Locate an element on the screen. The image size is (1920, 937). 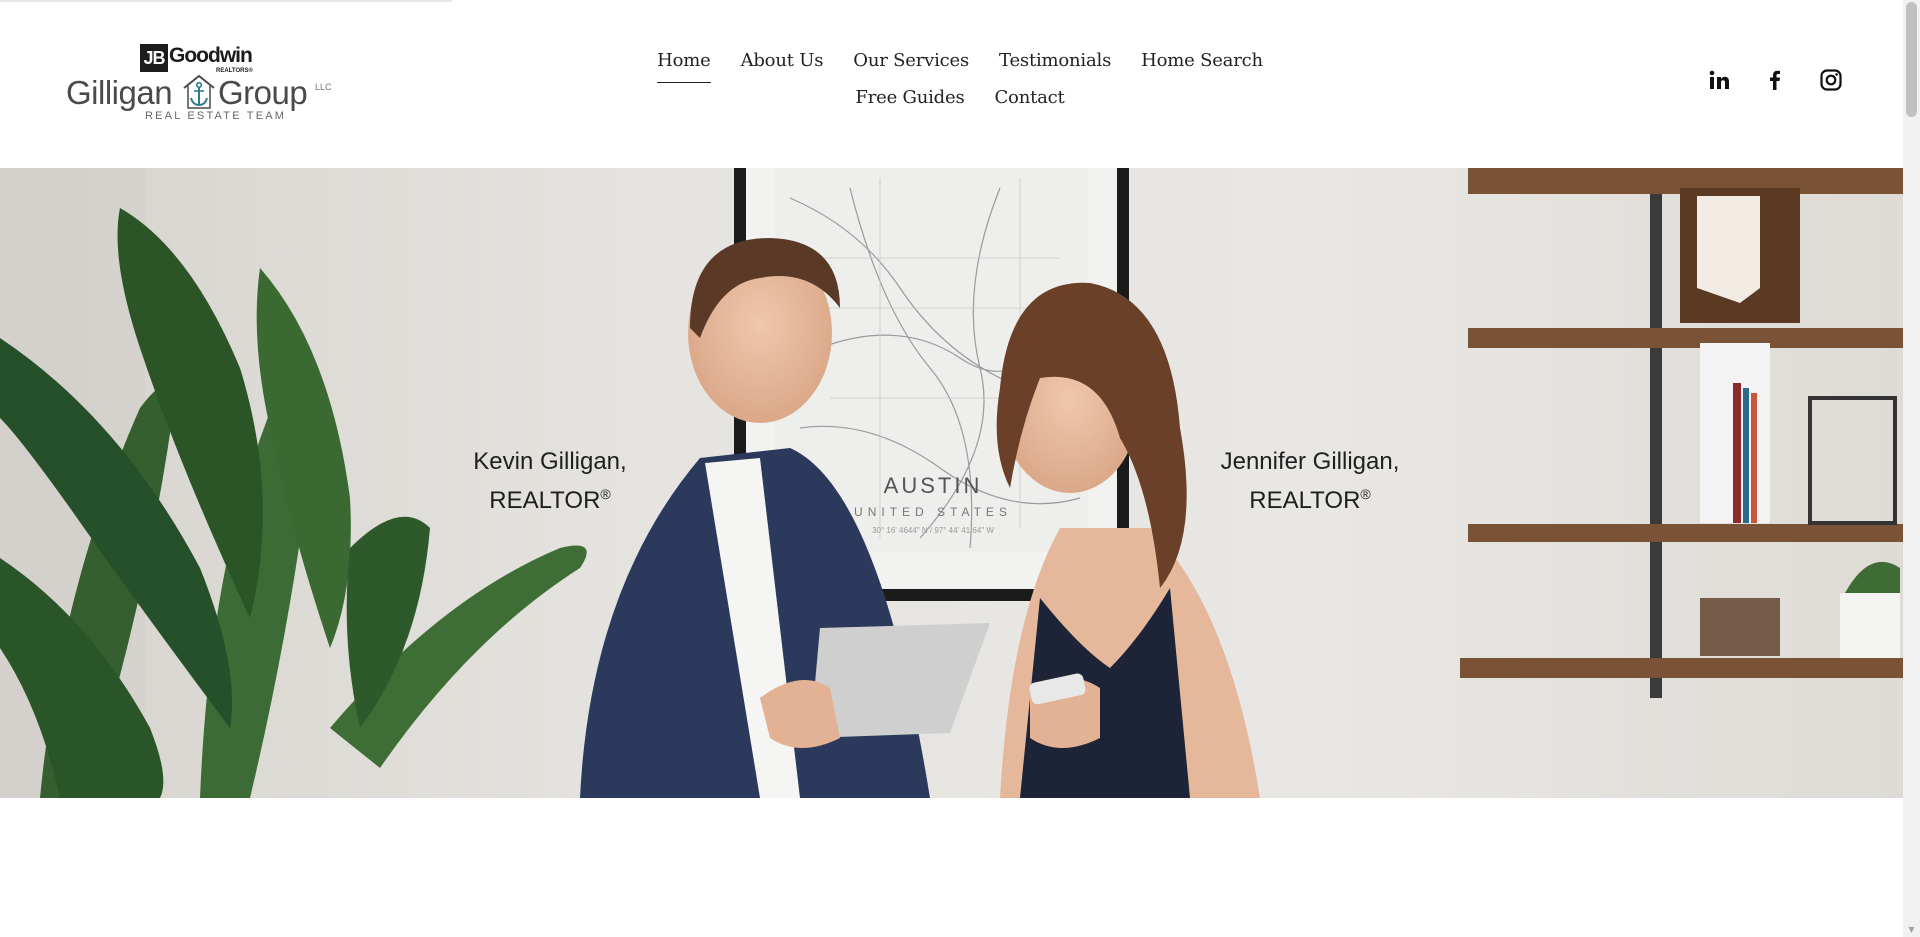
nav-home-search: Home Search is located at coordinates (1202, 68).